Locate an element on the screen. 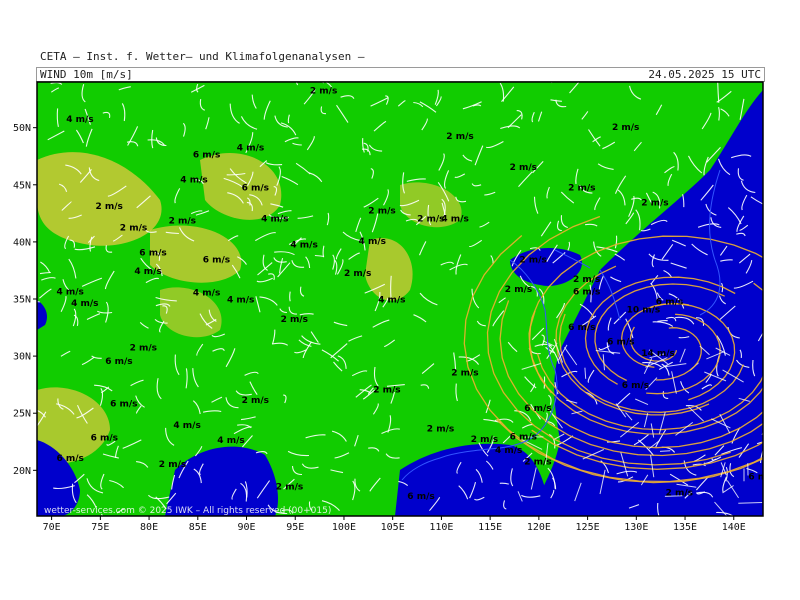 This screenshot has height=600, width=800. lat-tick-label: 25N is located at coordinates (22, 414).